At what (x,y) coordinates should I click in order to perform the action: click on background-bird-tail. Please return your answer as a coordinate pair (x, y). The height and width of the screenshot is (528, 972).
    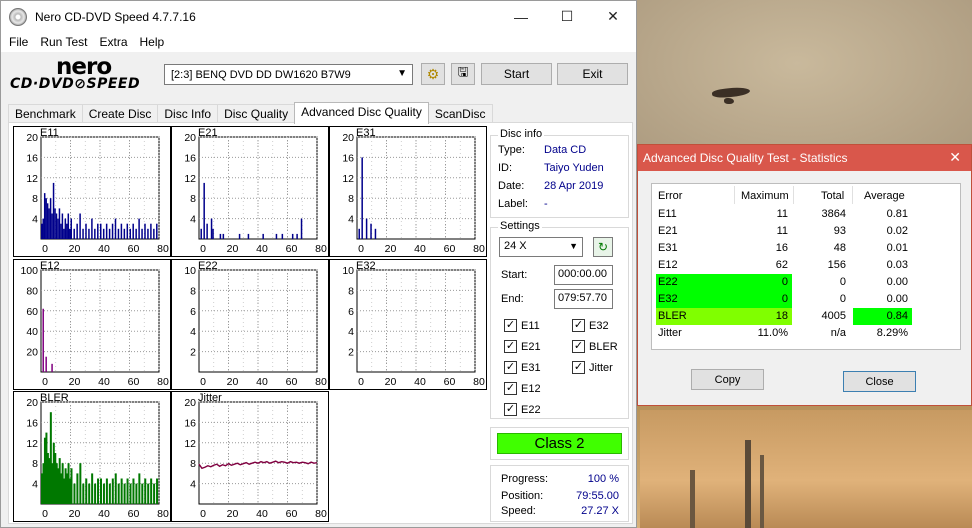
    Looking at the image, I should click on (729, 101).